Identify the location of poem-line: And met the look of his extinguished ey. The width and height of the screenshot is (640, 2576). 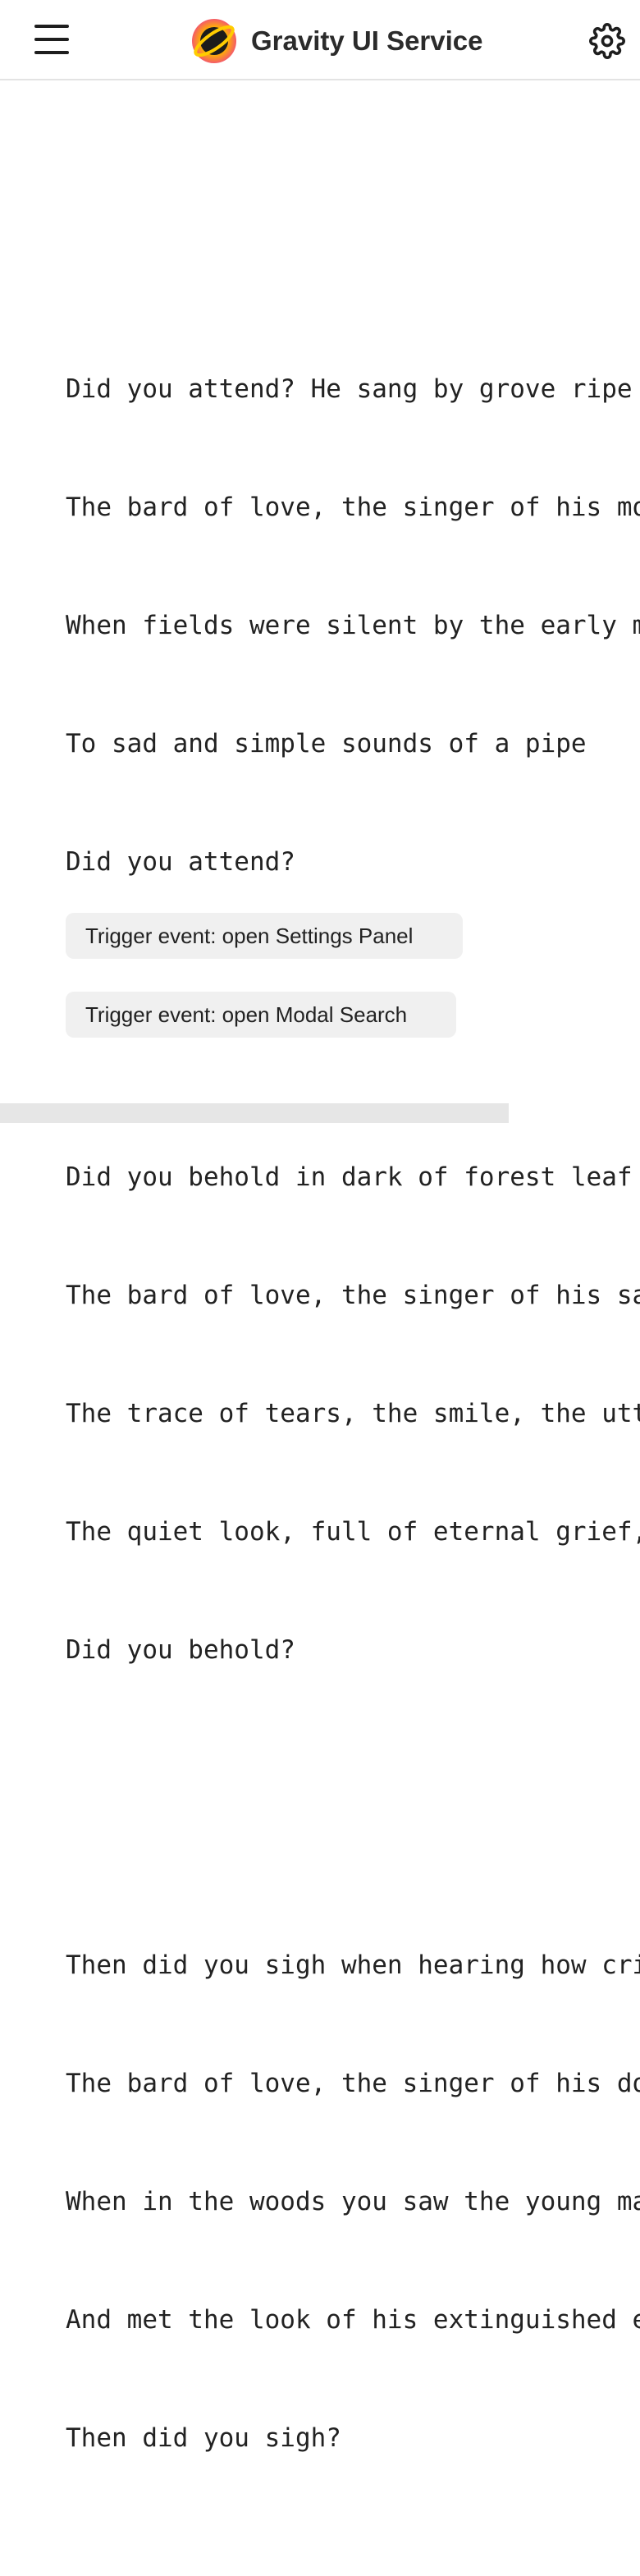
(353, 2320).